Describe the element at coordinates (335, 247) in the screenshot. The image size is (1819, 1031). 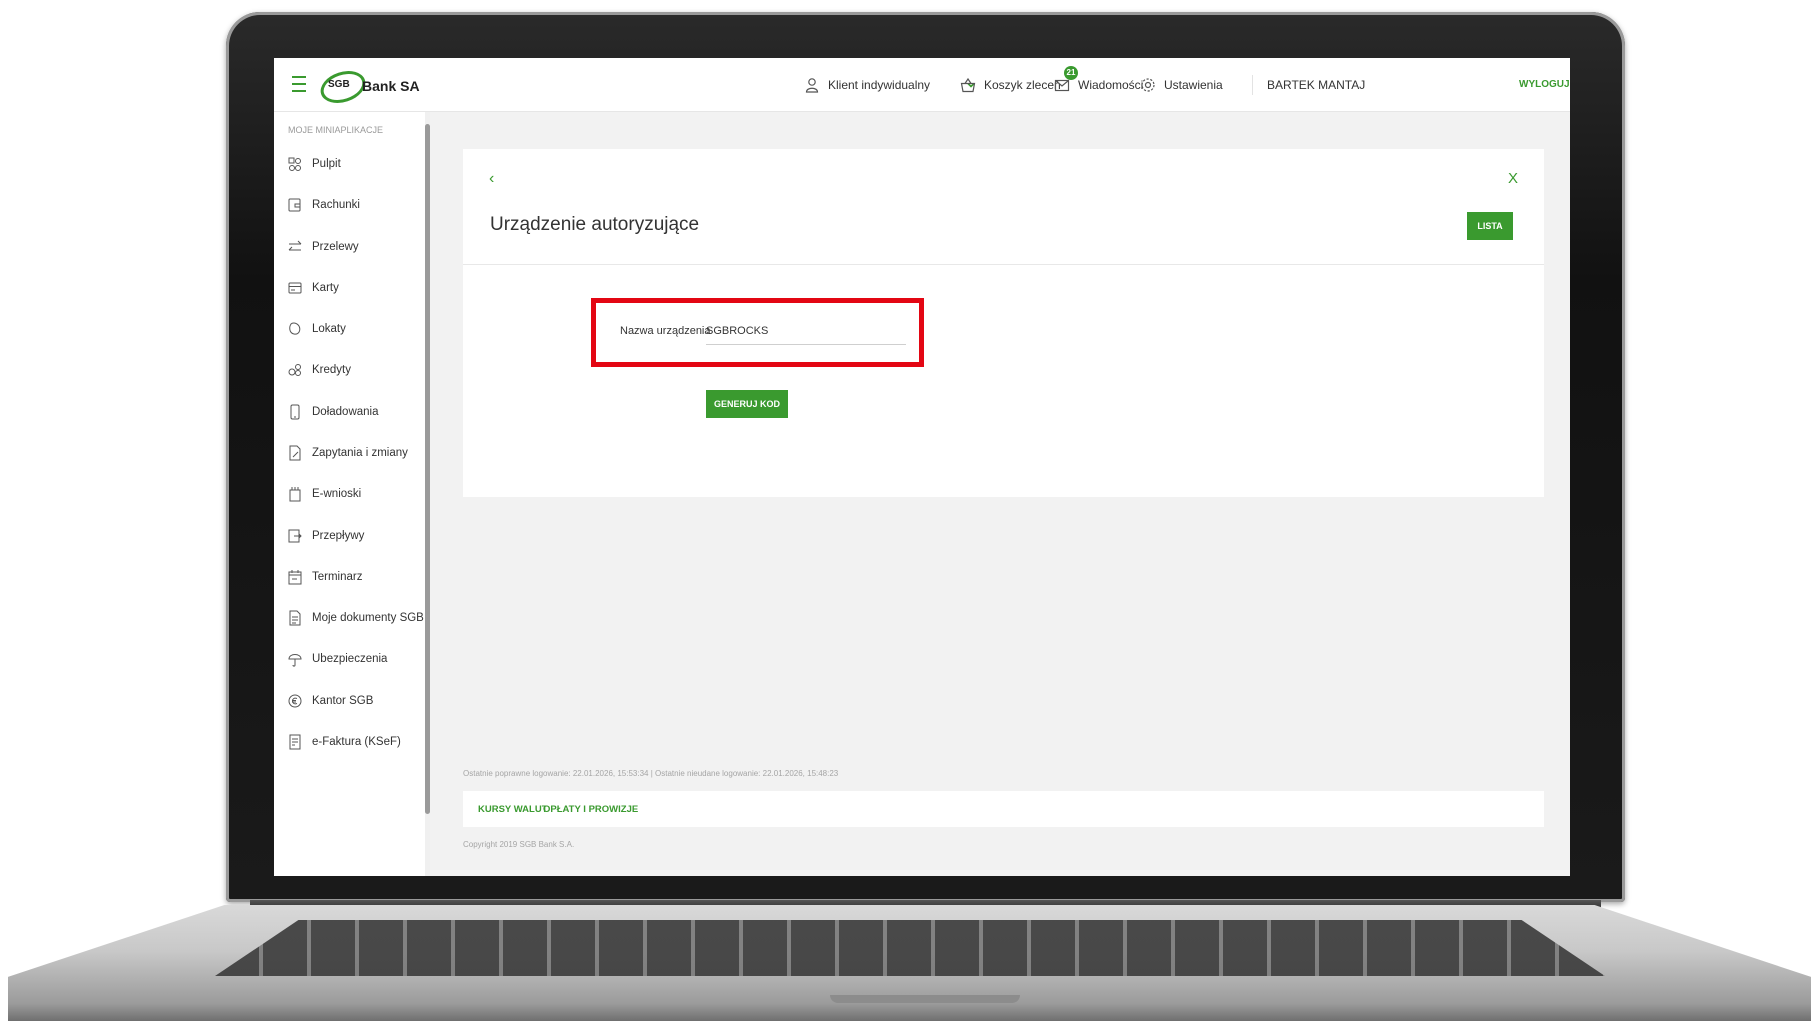
I see `sidebar-item-label: Przelewy` at that location.